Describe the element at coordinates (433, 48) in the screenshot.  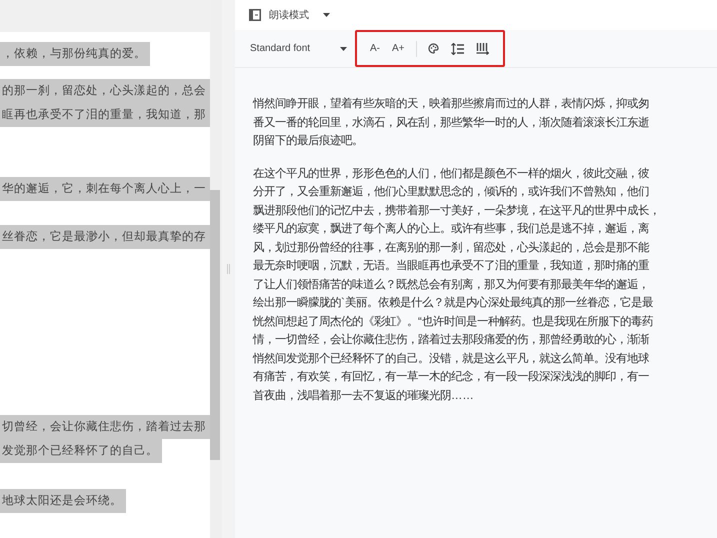
I see `palette-icon` at that location.